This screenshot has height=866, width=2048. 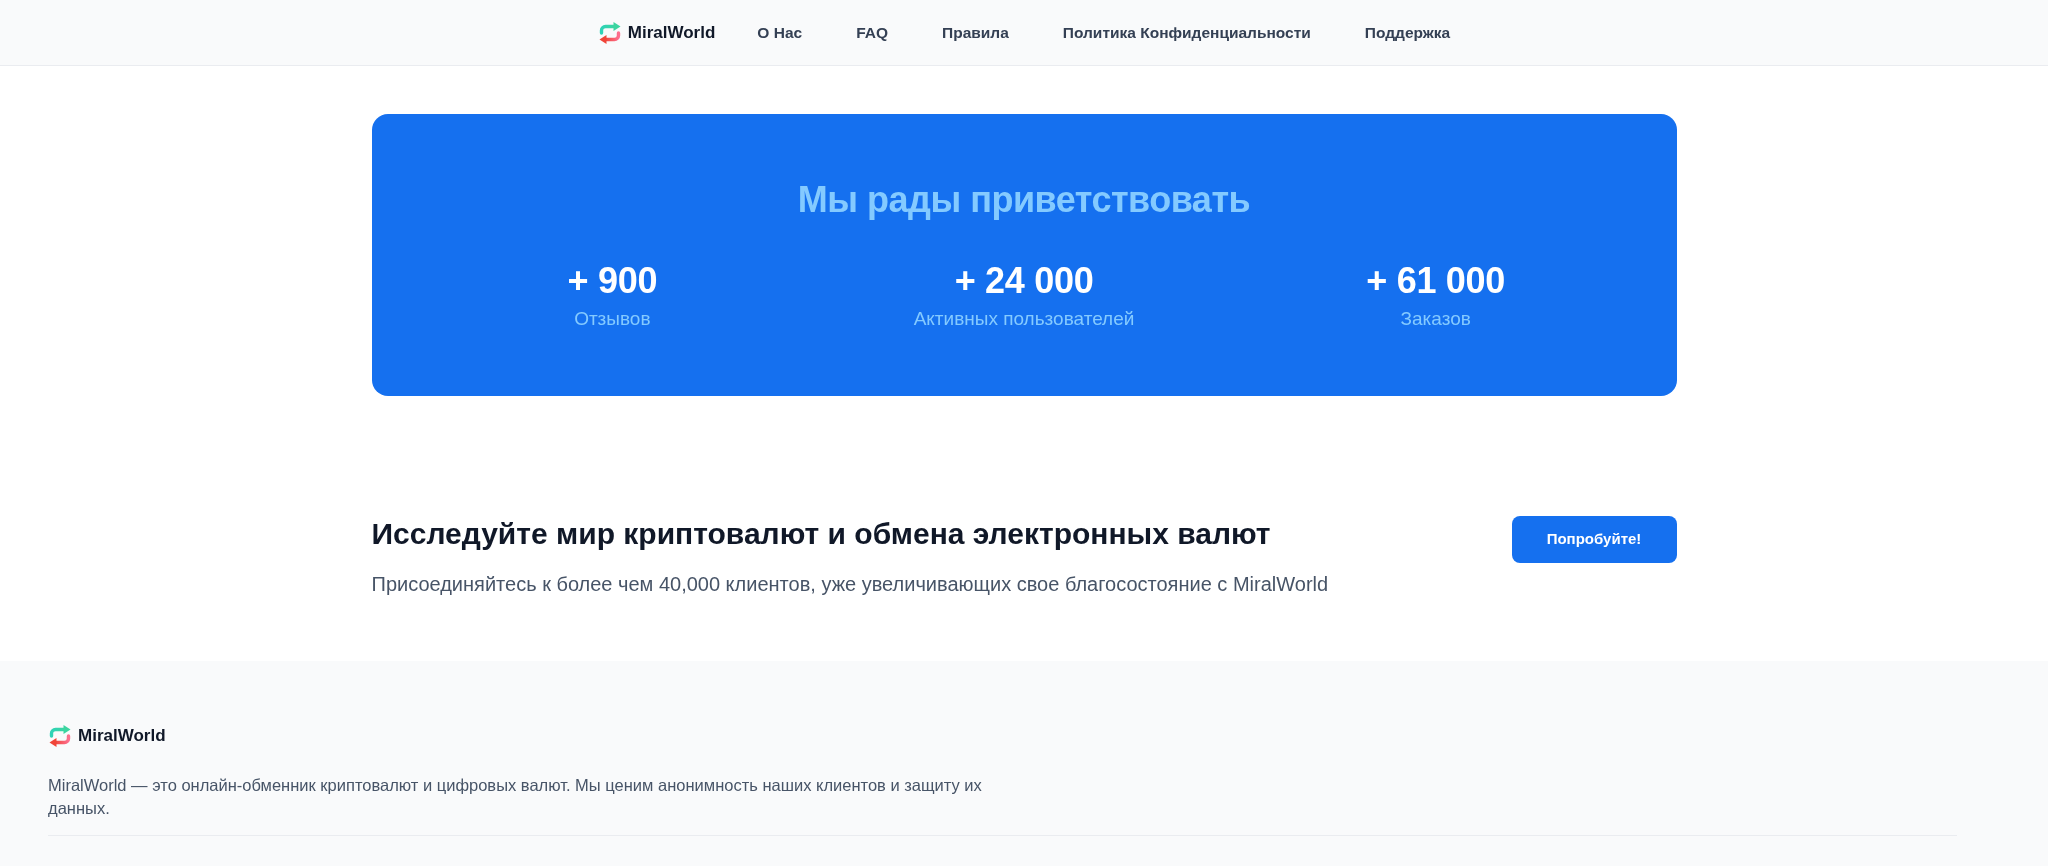 I want to click on hero-title: Мы рады приветствовать, so click(x=1024, y=200).